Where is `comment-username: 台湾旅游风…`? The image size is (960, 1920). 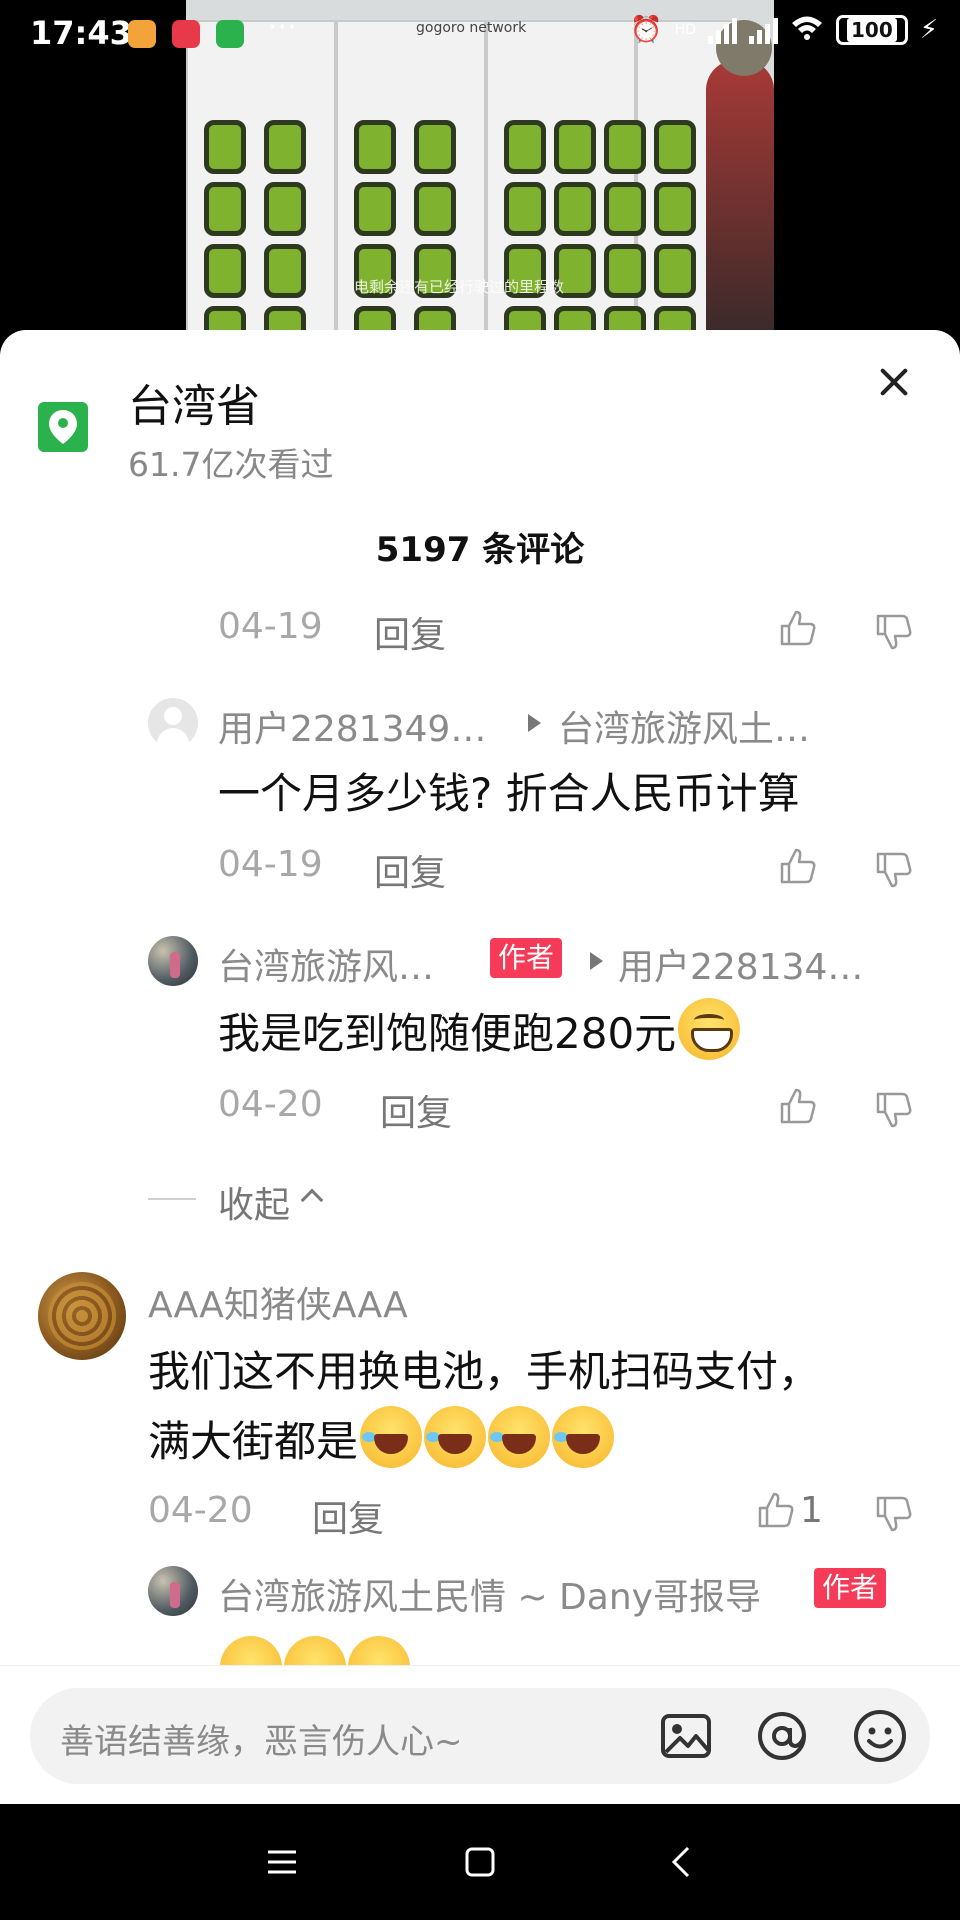 comment-username: 台湾旅游风… is located at coordinates (326, 964).